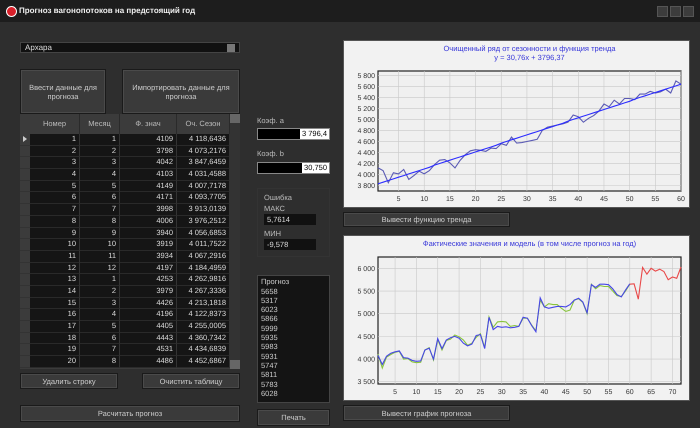 This screenshot has height=428, width=700. I want to click on app-icon, so click(11, 11).